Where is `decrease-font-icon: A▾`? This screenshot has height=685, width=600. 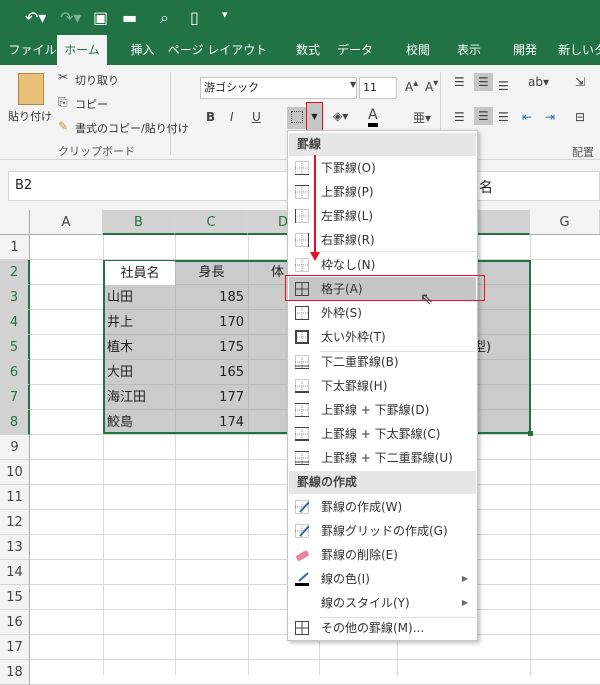
decrease-font-icon: A▾ is located at coordinates (431, 86).